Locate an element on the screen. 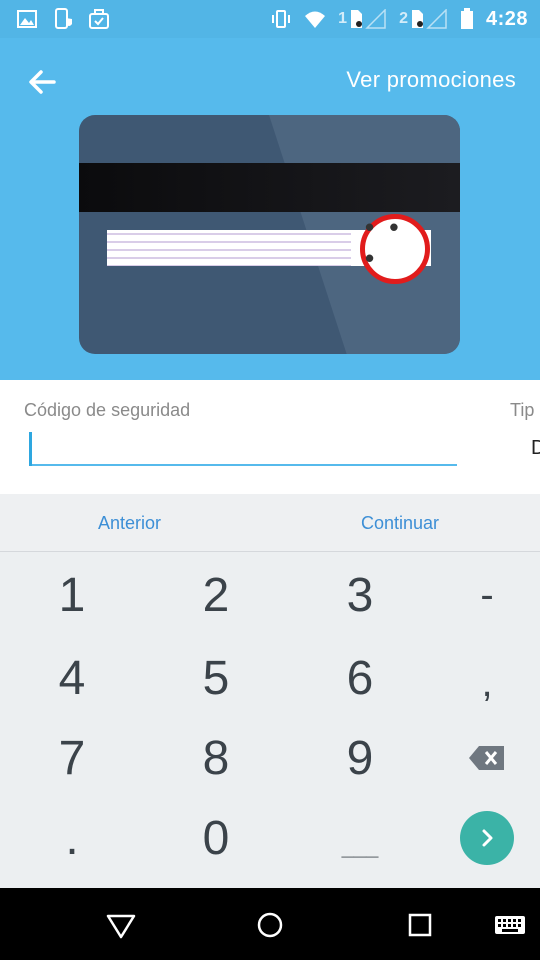 Image resolution: width=540 pixels, height=960 pixels. nav-recents-button is located at coordinates (420, 925).